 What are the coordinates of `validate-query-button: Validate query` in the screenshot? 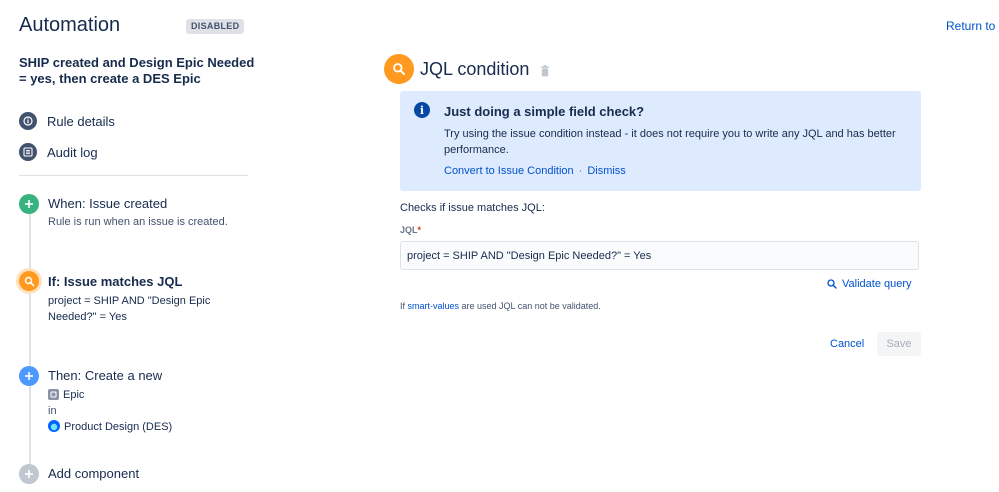 It's located at (869, 284).